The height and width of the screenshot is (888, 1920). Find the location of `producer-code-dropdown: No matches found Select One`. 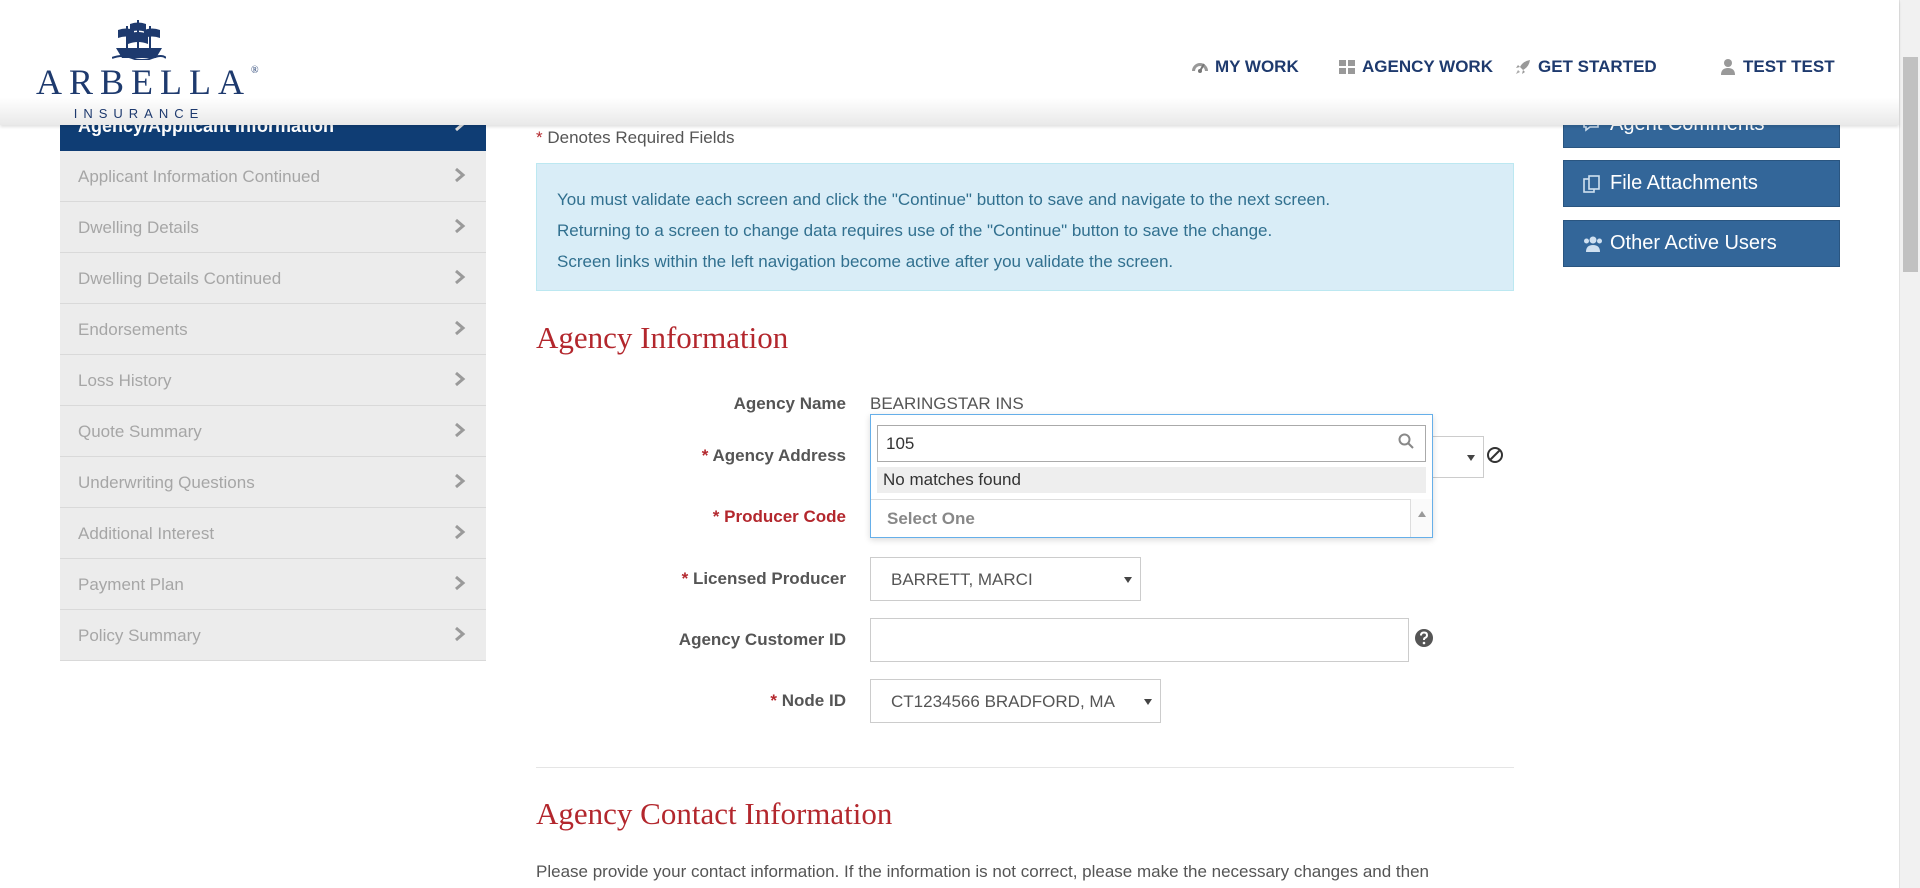

producer-code-dropdown: No matches found Select One is located at coordinates (1151, 476).